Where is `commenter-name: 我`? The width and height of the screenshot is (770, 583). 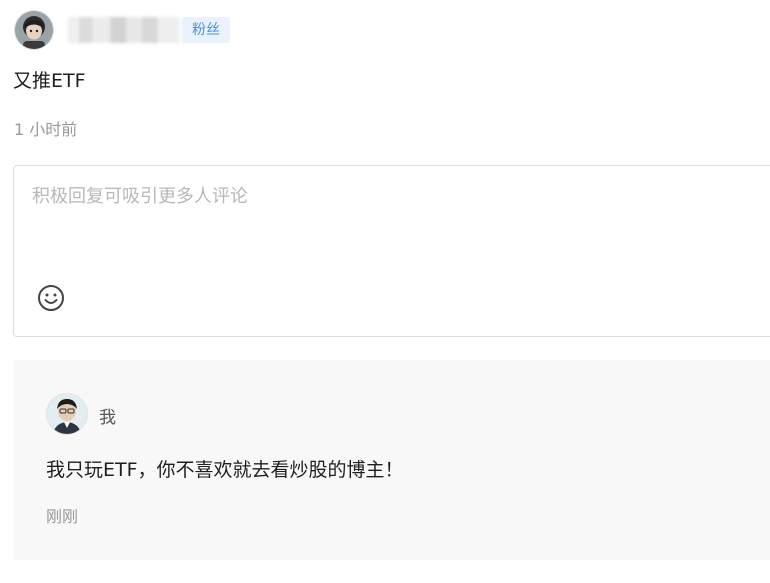
commenter-name: 我 is located at coordinates (107, 415).